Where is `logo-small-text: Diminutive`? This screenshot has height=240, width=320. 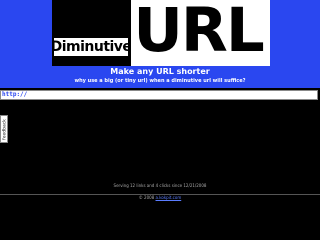 logo-small-text: Diminutive is located at coordinates (91, 47).